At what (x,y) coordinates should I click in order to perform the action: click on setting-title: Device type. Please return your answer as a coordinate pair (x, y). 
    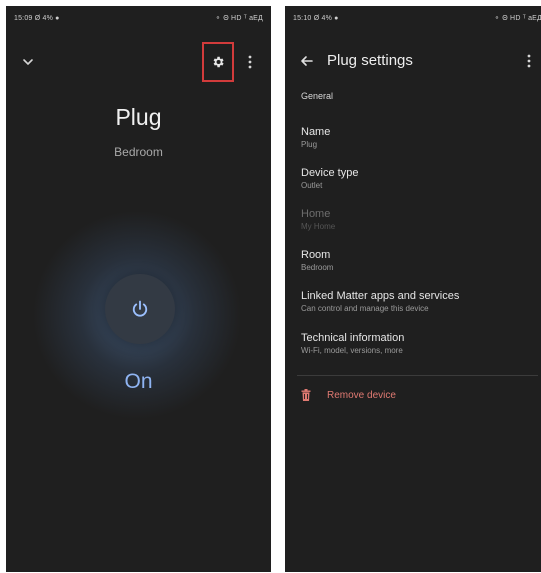
    Looking at the image, I should click on (330, 173).